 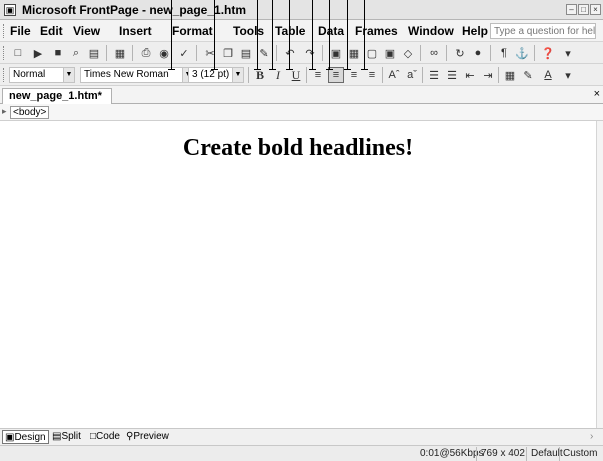 What do you see at coordinates (30, 112) in the screenshot?
I see `body-tag-chip: <body>` at bounding box center [30, 112].